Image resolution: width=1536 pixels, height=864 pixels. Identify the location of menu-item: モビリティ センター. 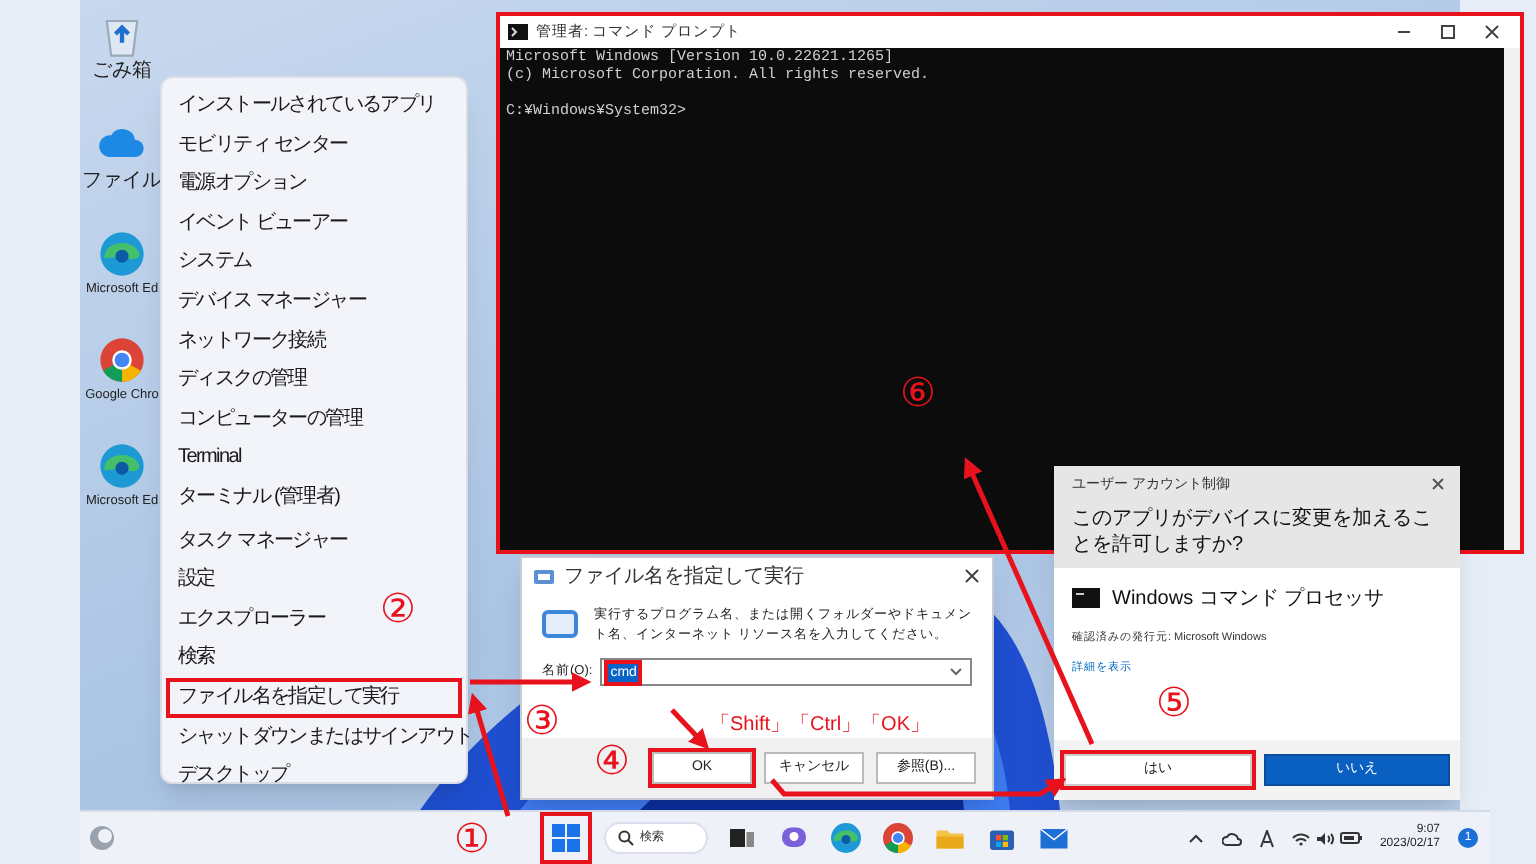
(263, 145).